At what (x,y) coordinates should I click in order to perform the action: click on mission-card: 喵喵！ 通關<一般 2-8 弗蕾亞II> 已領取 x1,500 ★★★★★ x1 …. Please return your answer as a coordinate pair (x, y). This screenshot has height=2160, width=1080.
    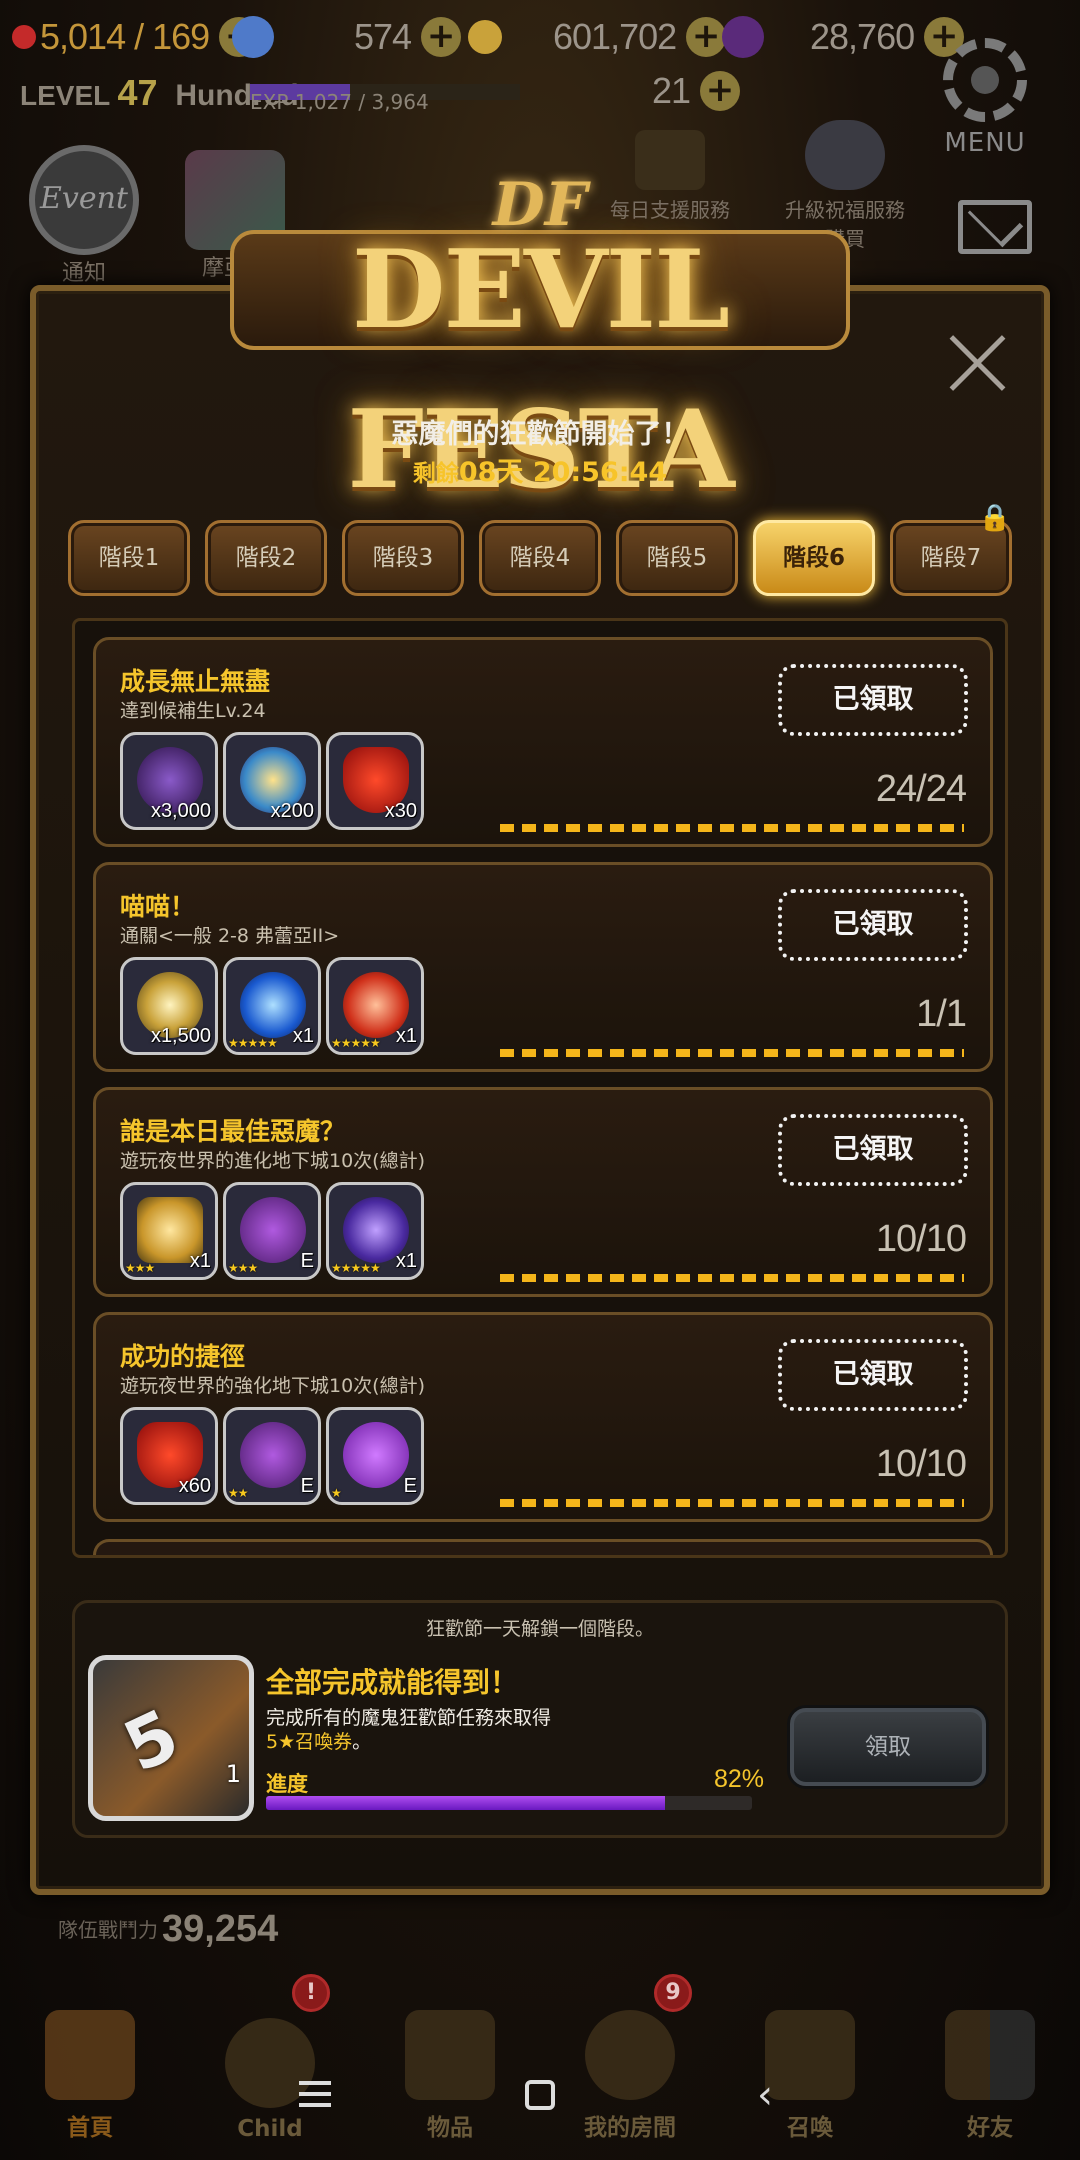
    Looking at the image, I should click on (543, 967).